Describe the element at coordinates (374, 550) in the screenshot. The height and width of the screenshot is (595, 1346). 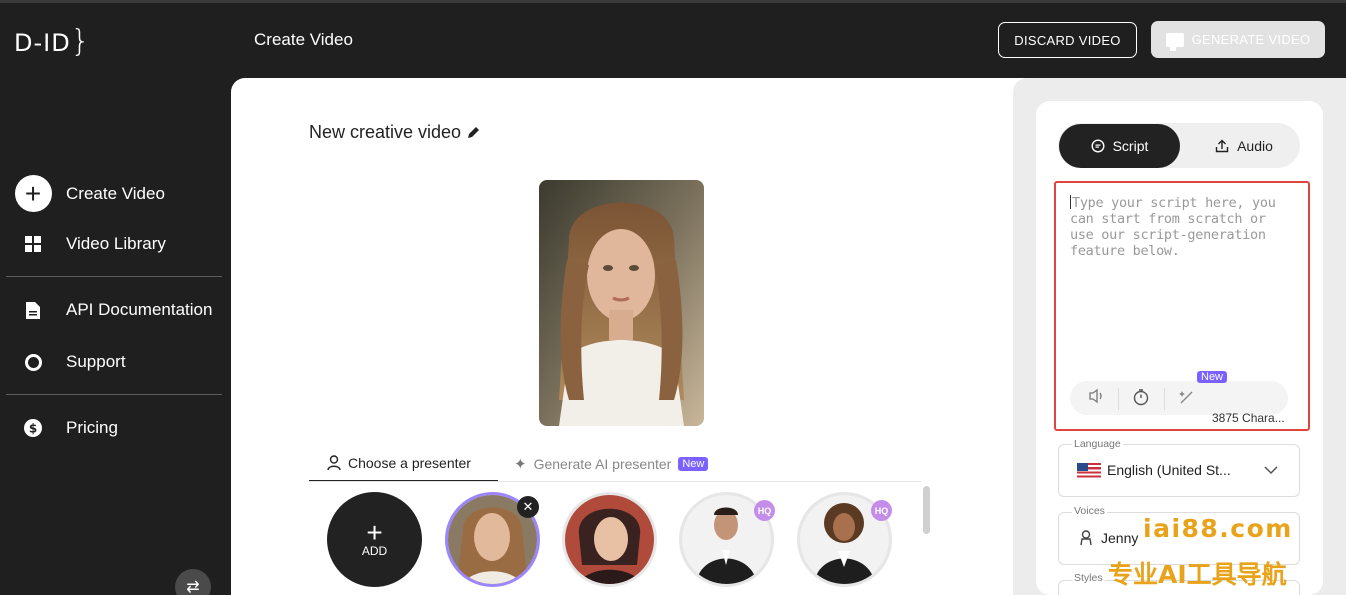
I see `add-label: ADD` at that location.